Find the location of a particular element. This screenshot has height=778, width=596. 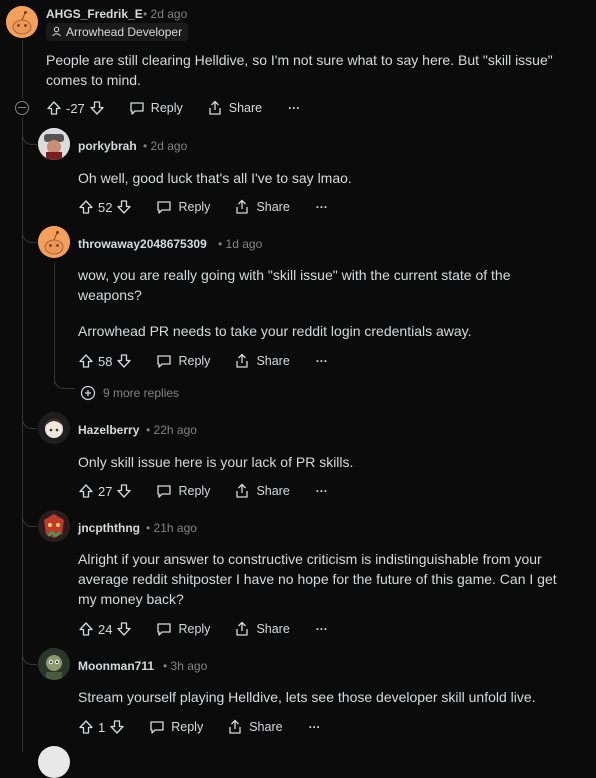

more-replies-link: 9 more replies is located at coordinates (129, 393).